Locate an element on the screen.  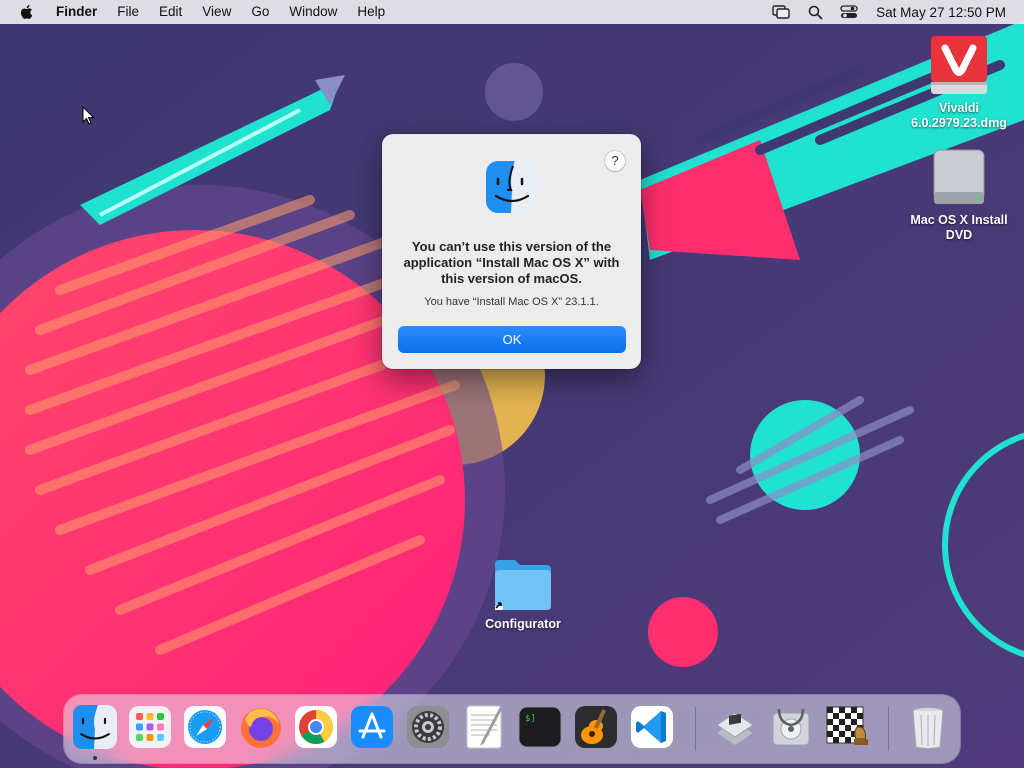
terminal-icon: $] is located at coordinates (540, 727).